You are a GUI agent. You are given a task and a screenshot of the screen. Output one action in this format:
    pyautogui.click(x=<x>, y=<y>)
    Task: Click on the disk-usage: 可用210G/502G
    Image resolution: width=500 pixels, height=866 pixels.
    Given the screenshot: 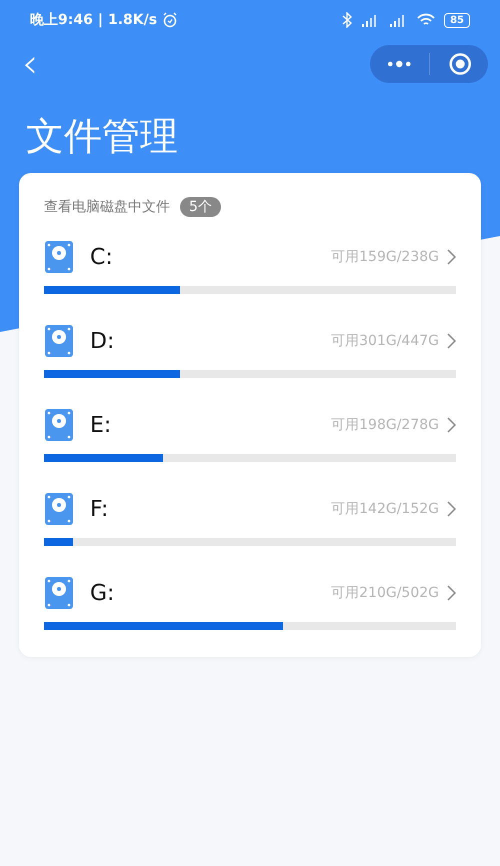 What is the action you would take?
    pyautogui.click(x=385, y=593)
    